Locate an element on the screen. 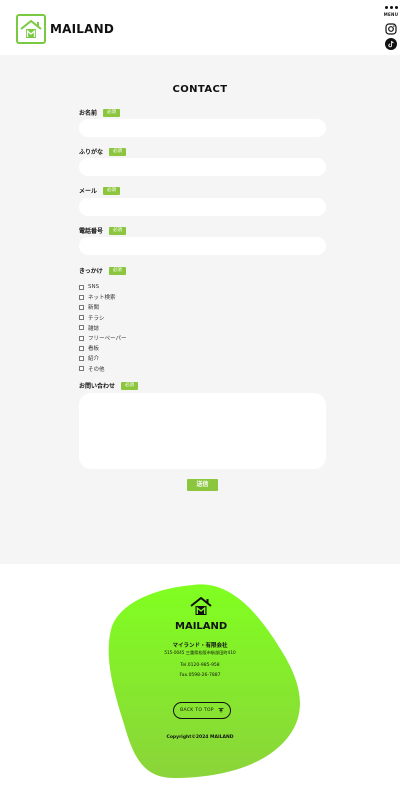 The height and width of the screenshot is (788, 400). email-label-text: メール is located at coordinates (88, 191).